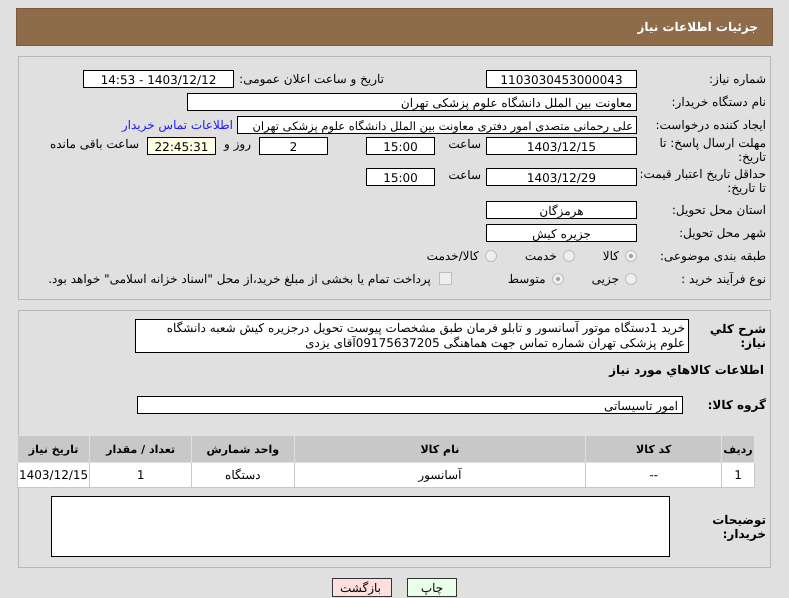  What do you see at coordinates (432, 587) in the screenshot?
I see `print-button: چاپ` at bounding box center [432, 587].